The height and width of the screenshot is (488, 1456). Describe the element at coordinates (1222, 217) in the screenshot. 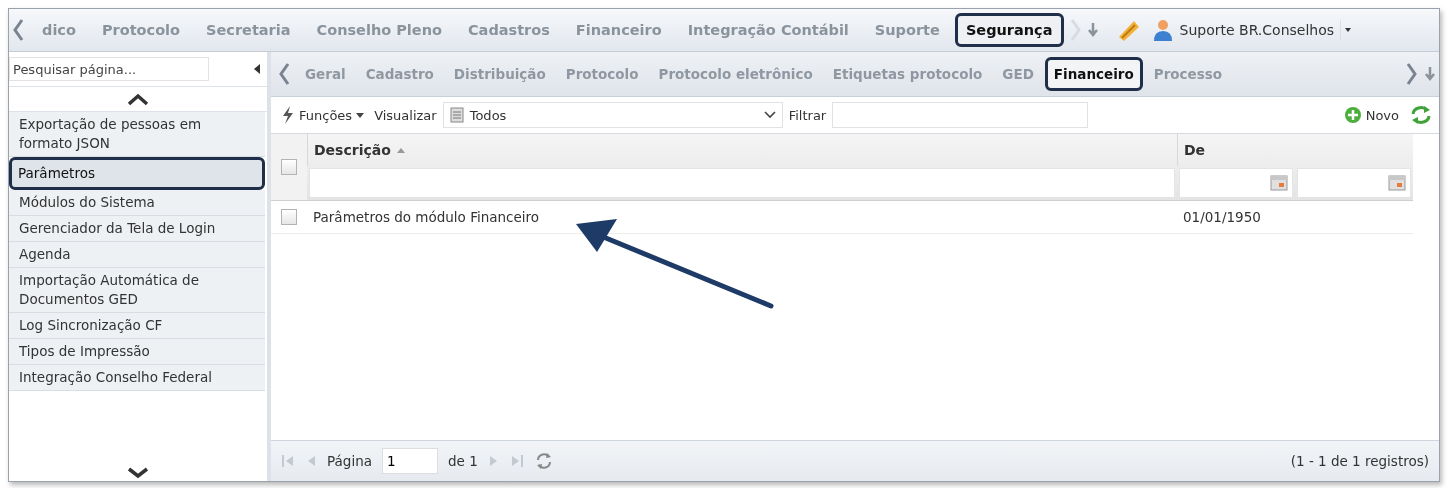

I see `table-cell-text: 01/01/1950` at that location.